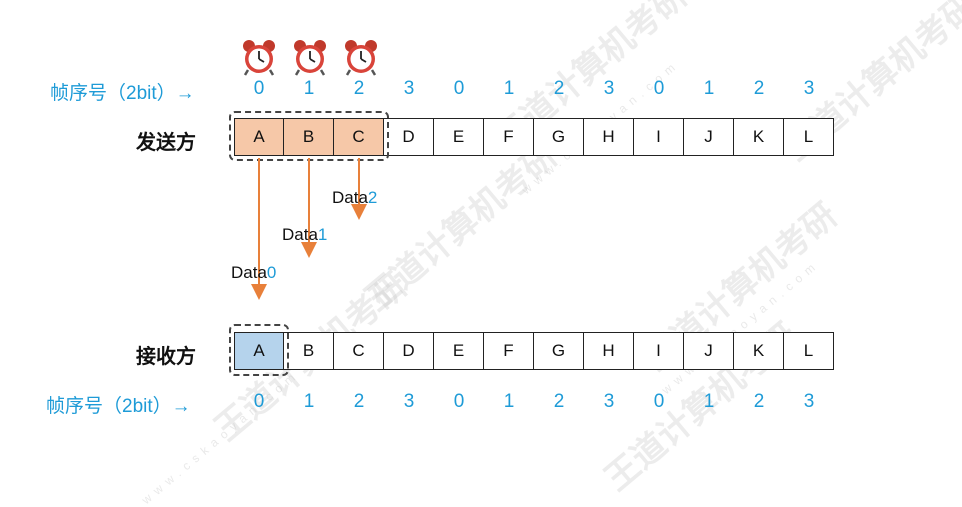 Image resolution: width=962 pixels, height=507 pixels. What do you see at coordinates (759, 351) in the screenshot?
I see `frame-cell: K` at bounding box center [759, 351].